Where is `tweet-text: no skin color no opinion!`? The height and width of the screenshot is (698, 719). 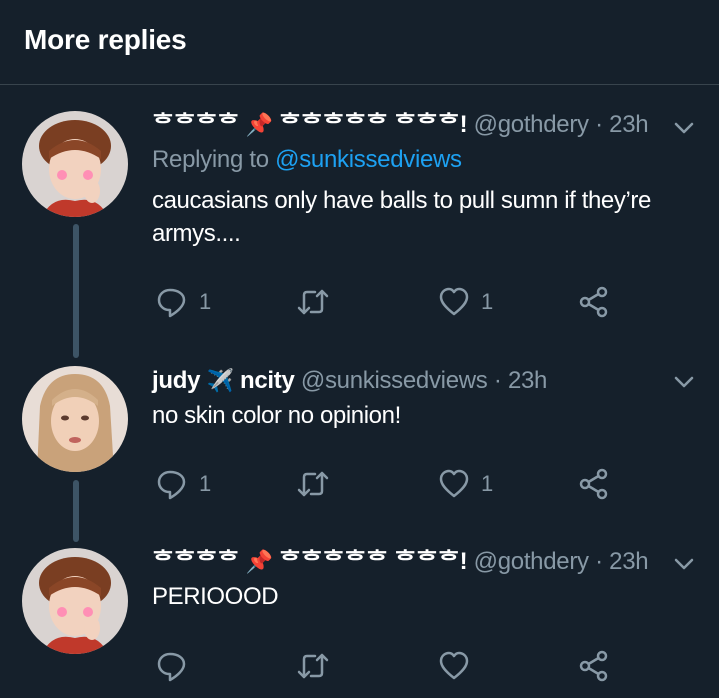 tweet-text: no skin color no opinion! is located at coordinates (276, 415).